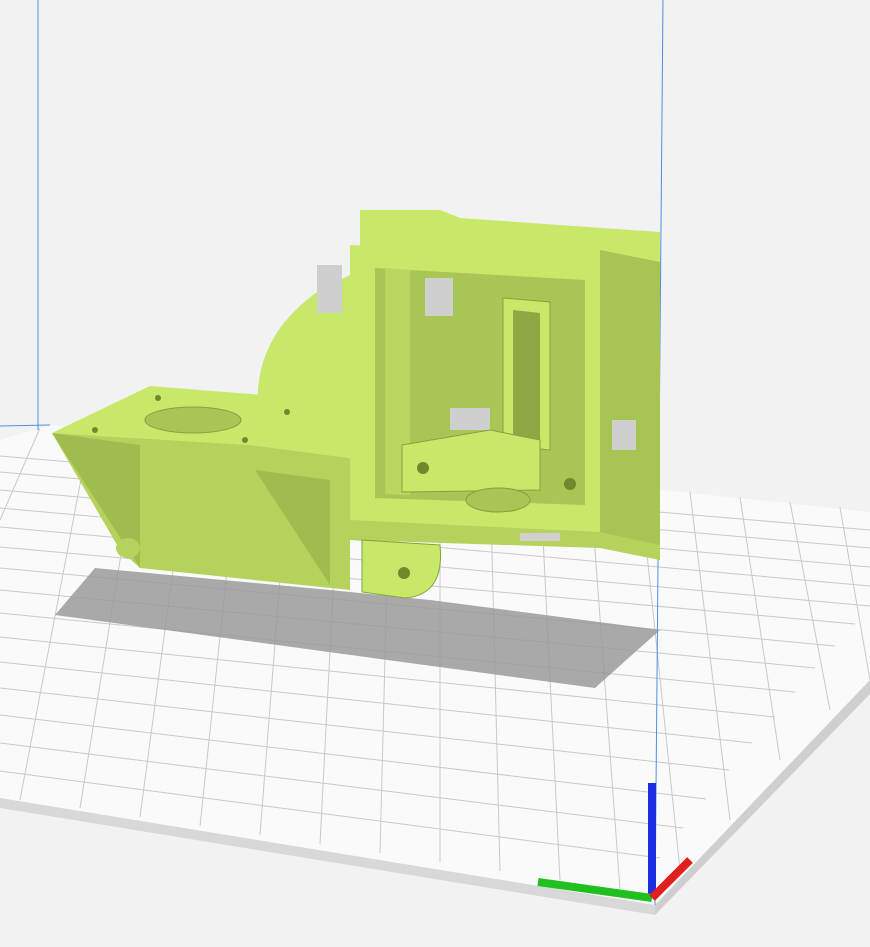 The height and width of the screenshot is (947, 870). I want to click on model-nozzle-cone, so click(498, 500).